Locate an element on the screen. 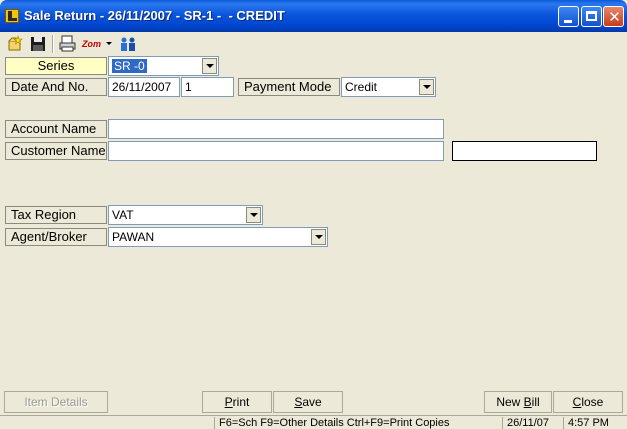  save-button: Save is located at coordinates (308, 402).